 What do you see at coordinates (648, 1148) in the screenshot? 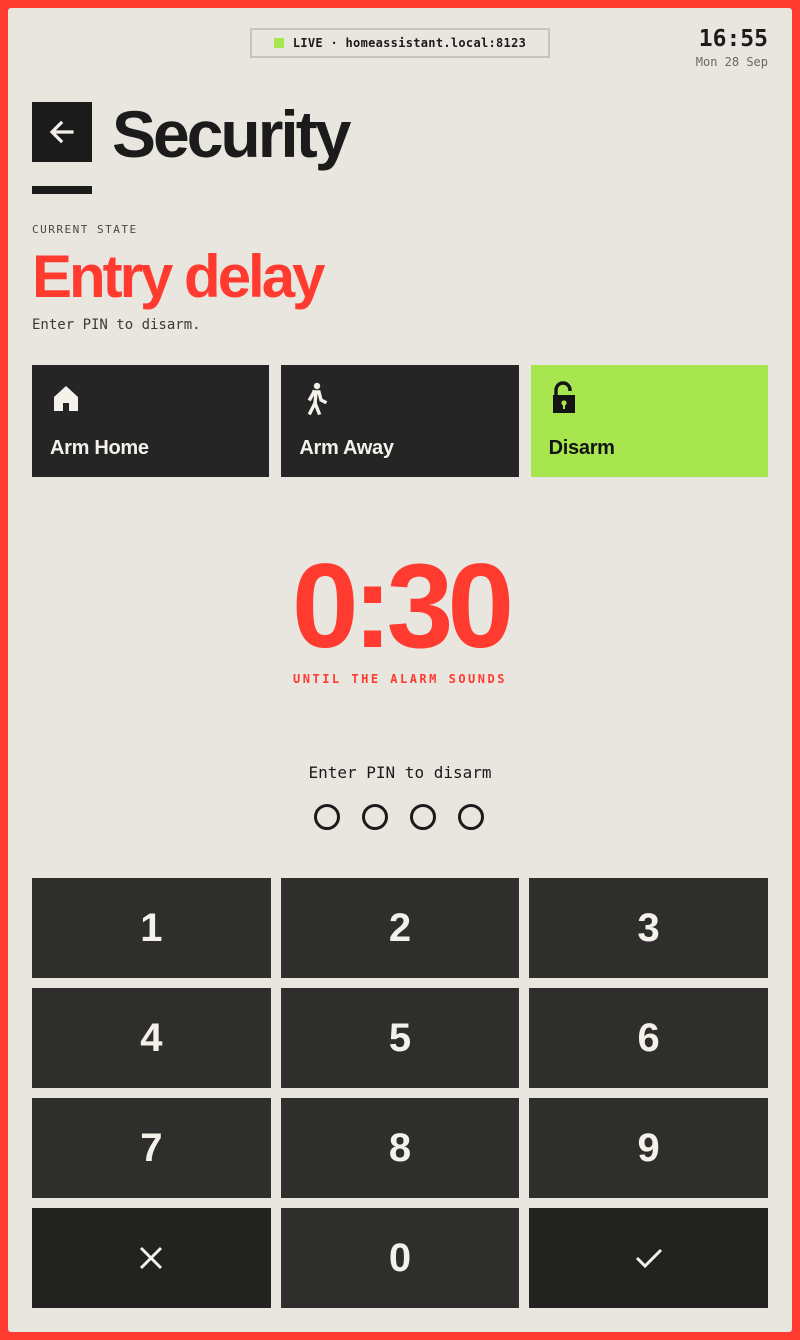
I see `key-9: 9` at bounding box center [648, 1148].